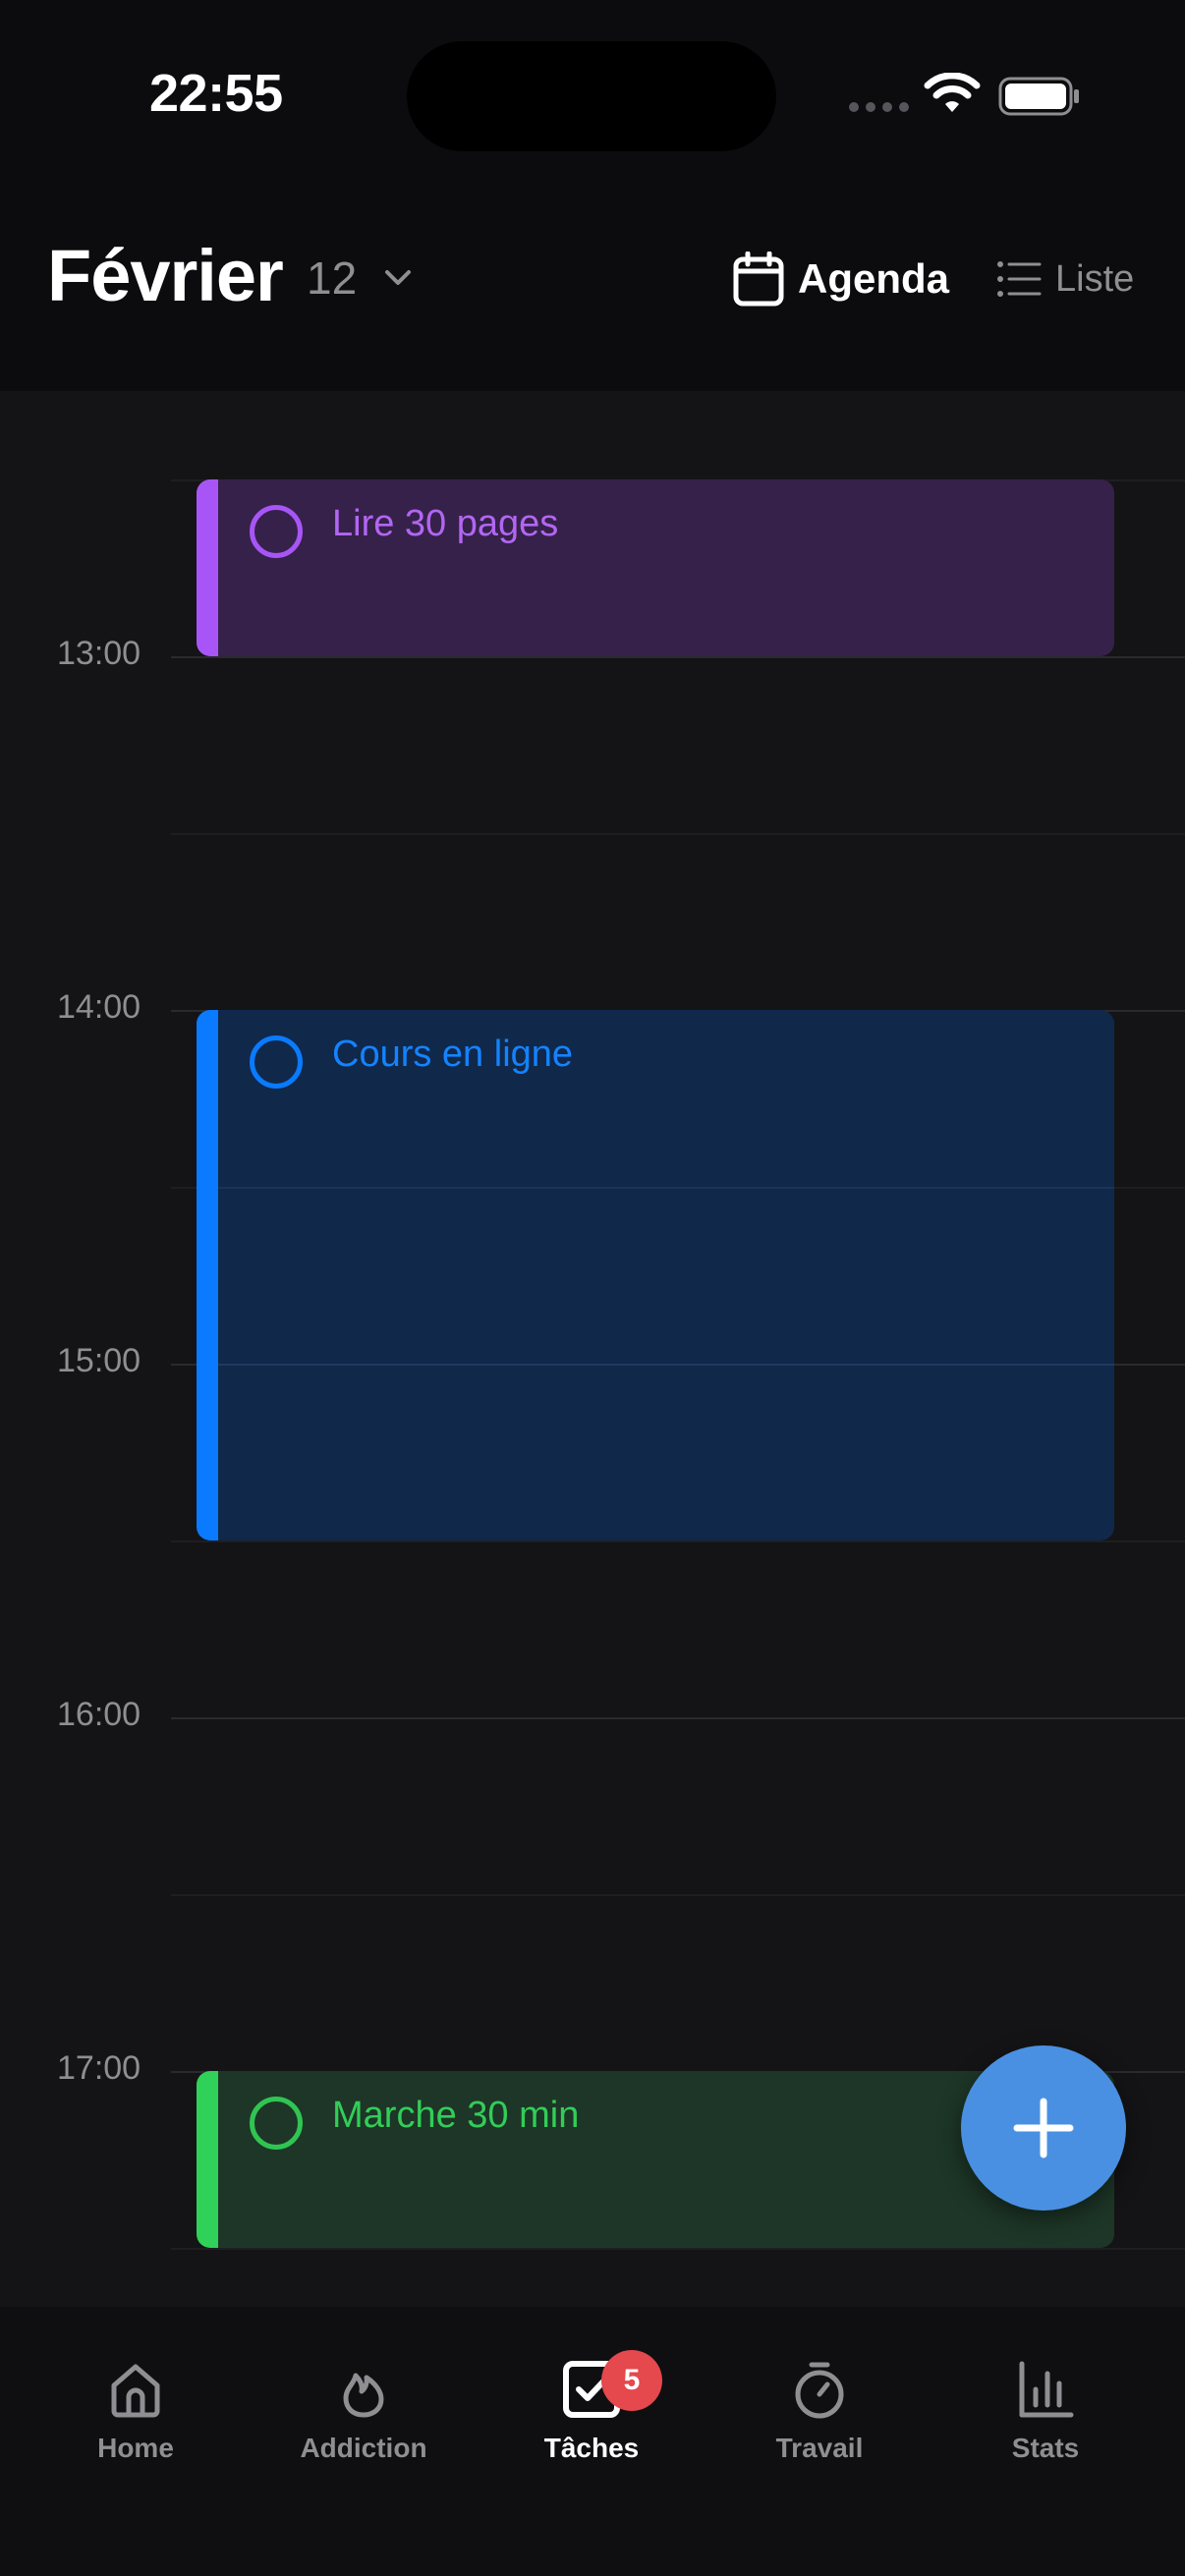 The image size is (1185, 2576). I want to click on wifi-icon, so click(953, 92).